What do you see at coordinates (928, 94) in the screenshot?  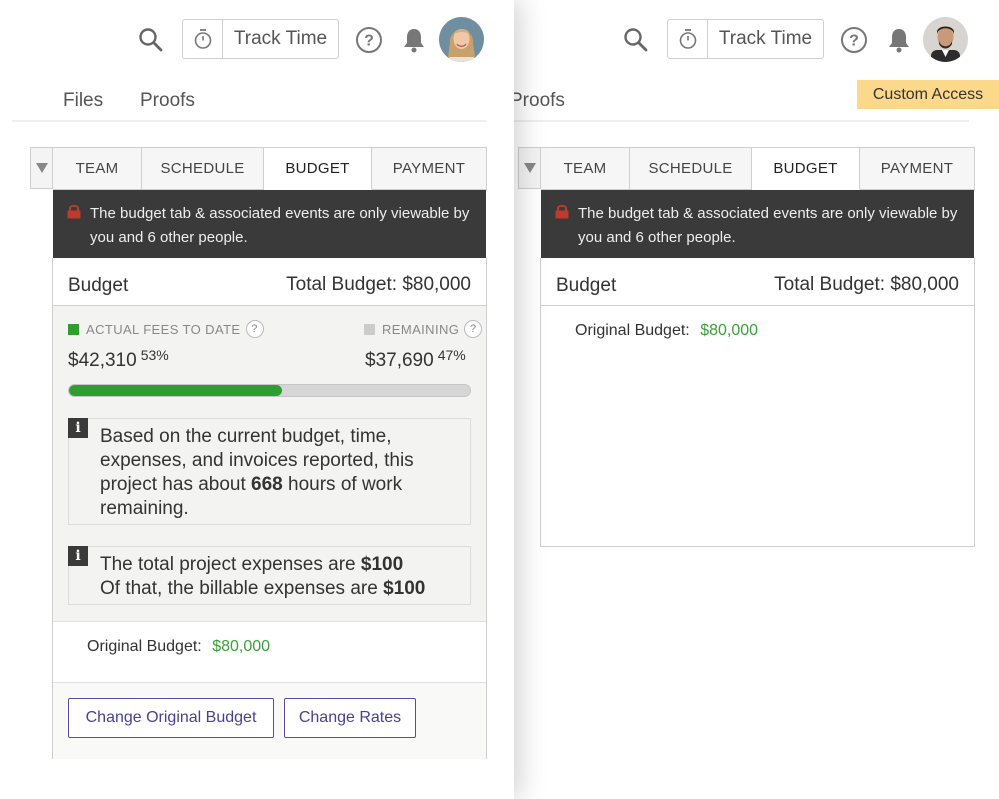 I see `custom-access-badge: Custom Access` at bounding box center [928, 94].